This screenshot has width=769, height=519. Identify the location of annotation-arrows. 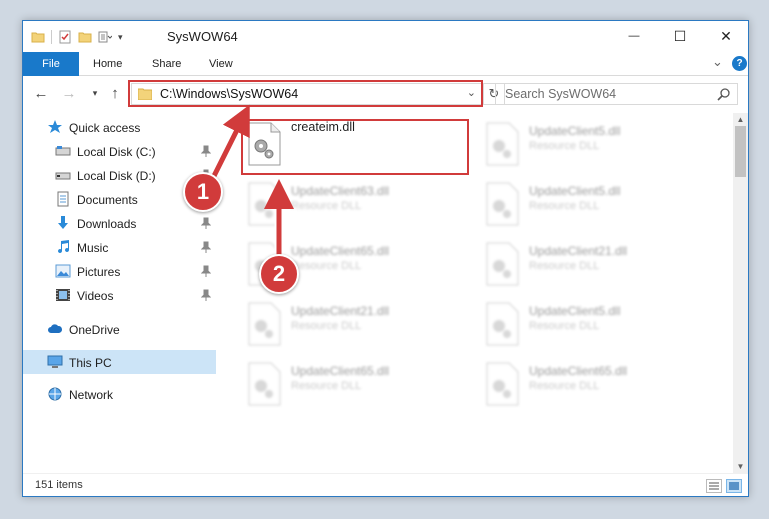
(250, 179).